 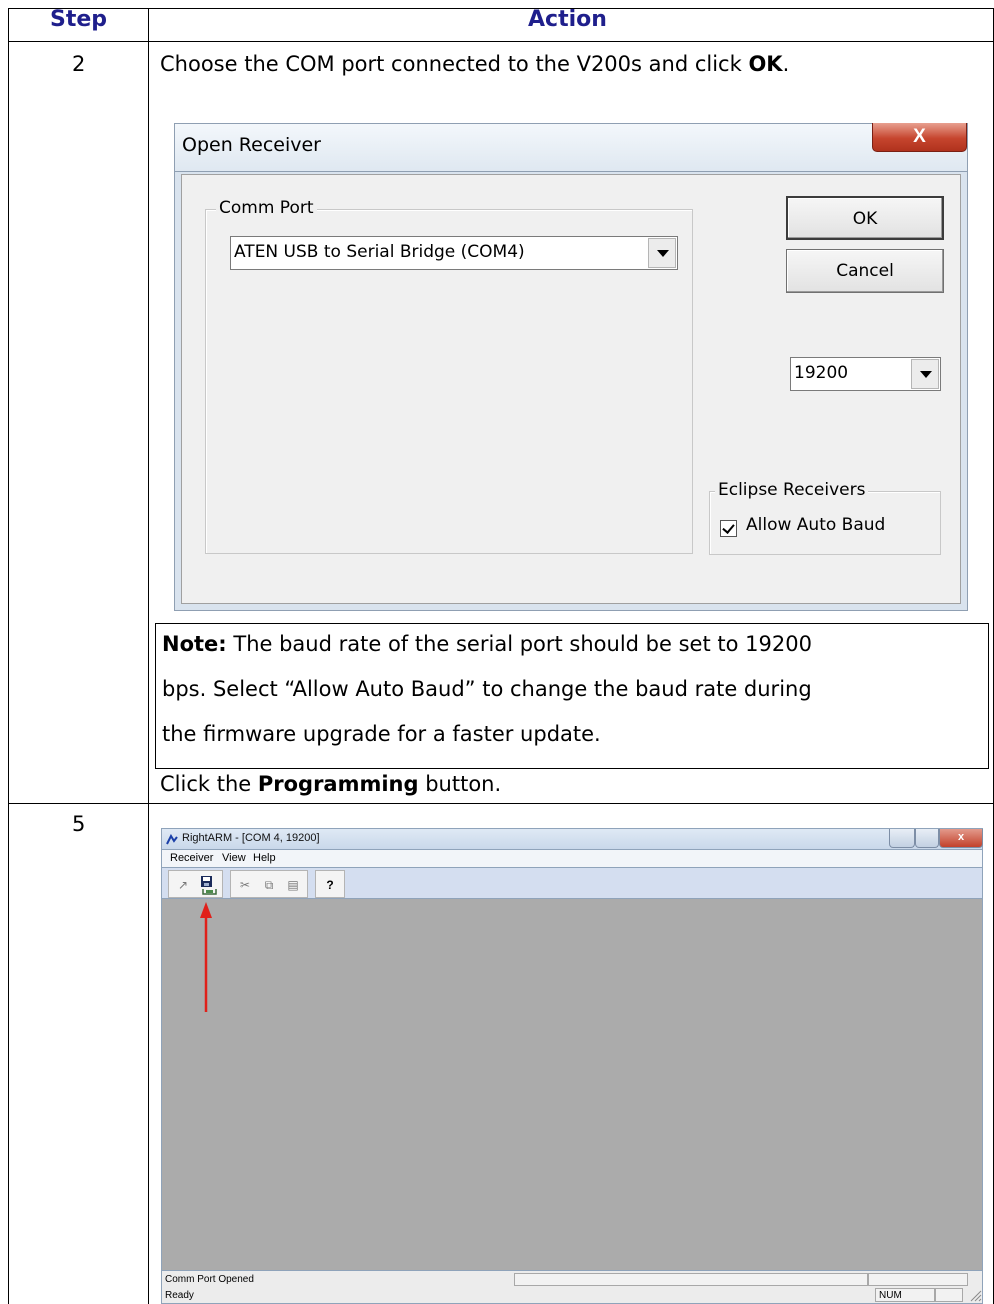 I want to click on rightarm-title-bar: RightARM - [COM 4, 19200] x, so click(x=572, y=839).